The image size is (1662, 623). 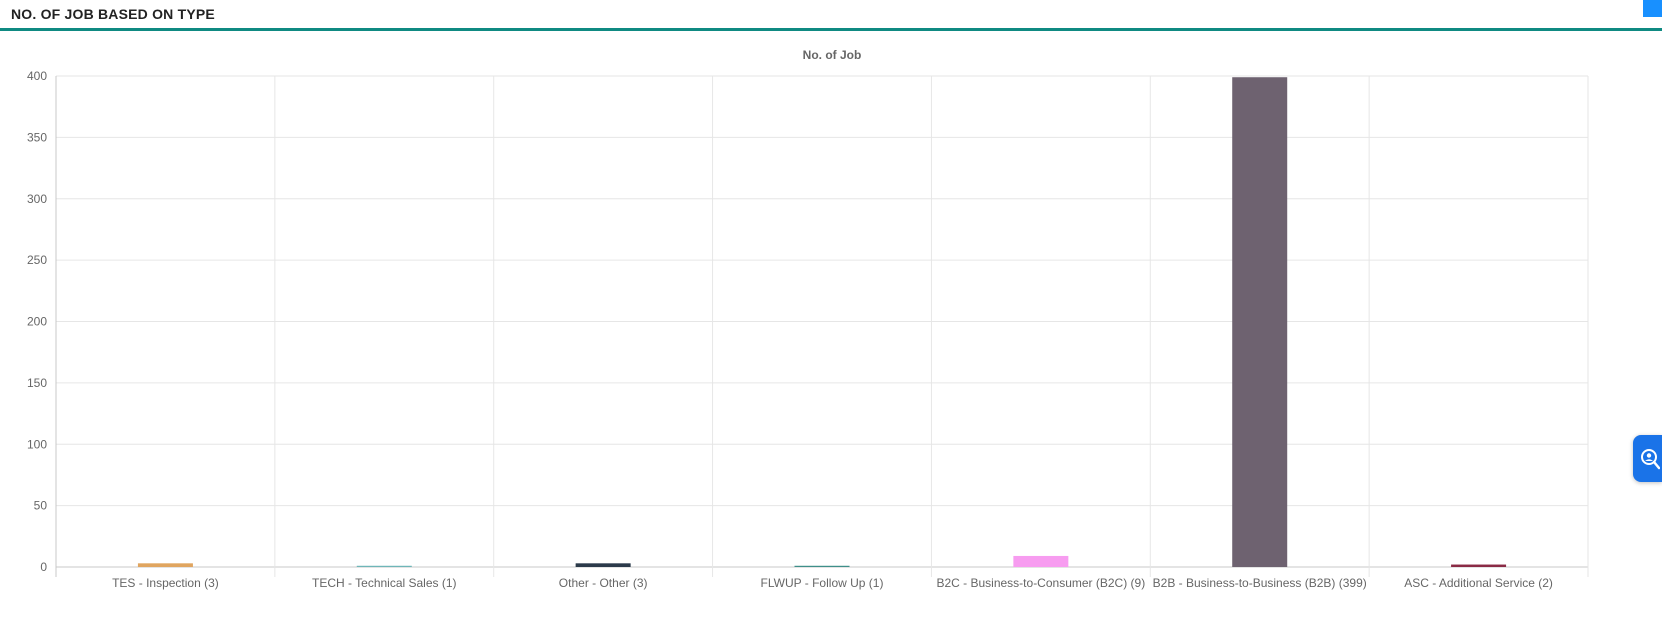 What do you see at coordinates (1478, 583) in the screenshot?
I see `x-tick-label: ASC - Additional Service (2)` at bounding box center [1478, 583].